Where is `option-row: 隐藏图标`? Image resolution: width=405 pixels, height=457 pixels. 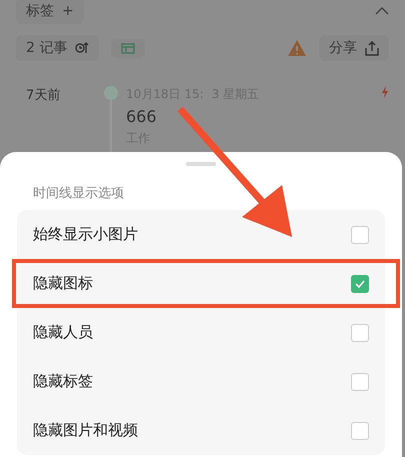
option-row: 隐藏图标 is located at coordinates (206, 283).